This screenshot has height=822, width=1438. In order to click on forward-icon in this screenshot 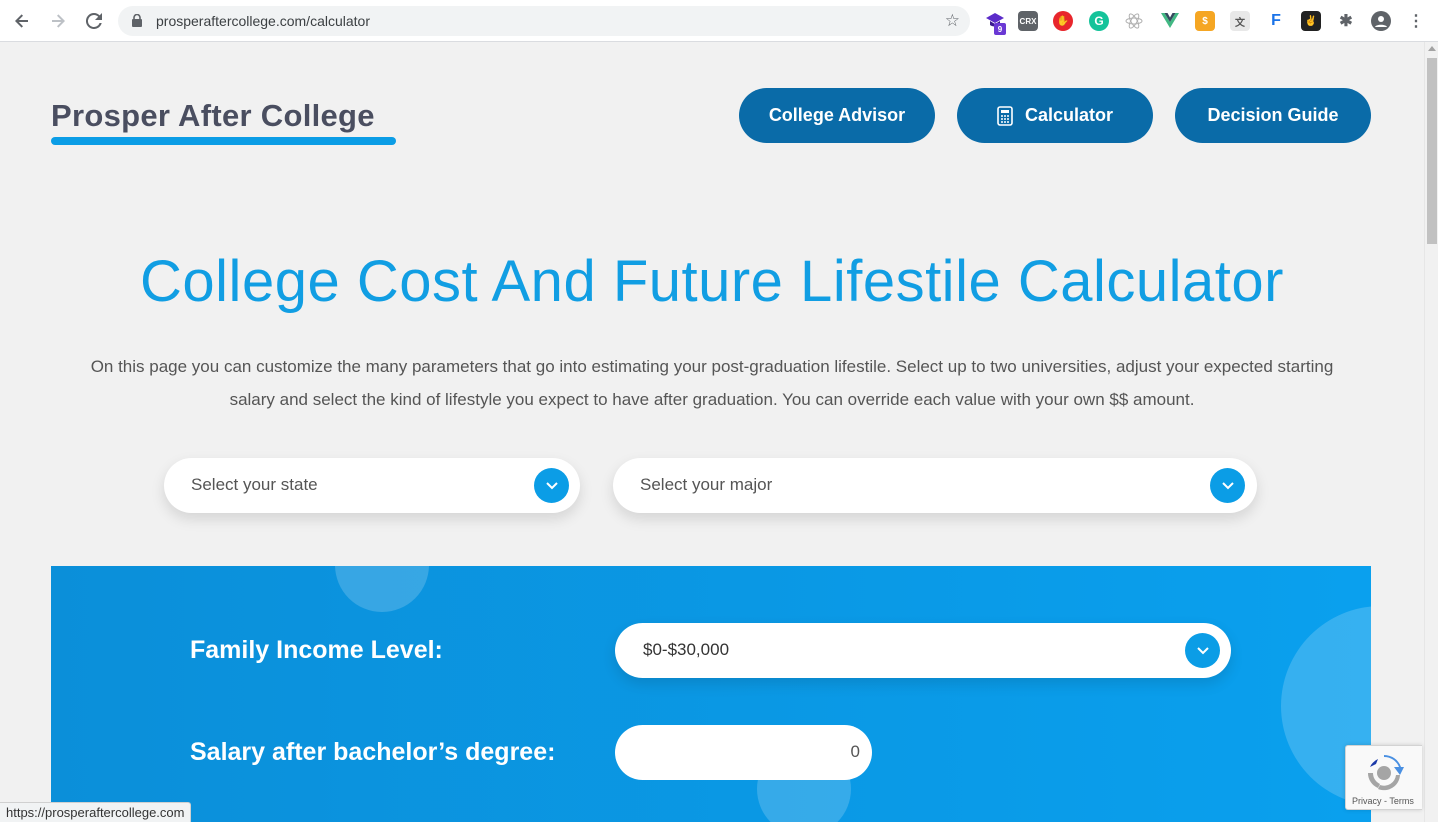, I will do `click(58, 21)`.